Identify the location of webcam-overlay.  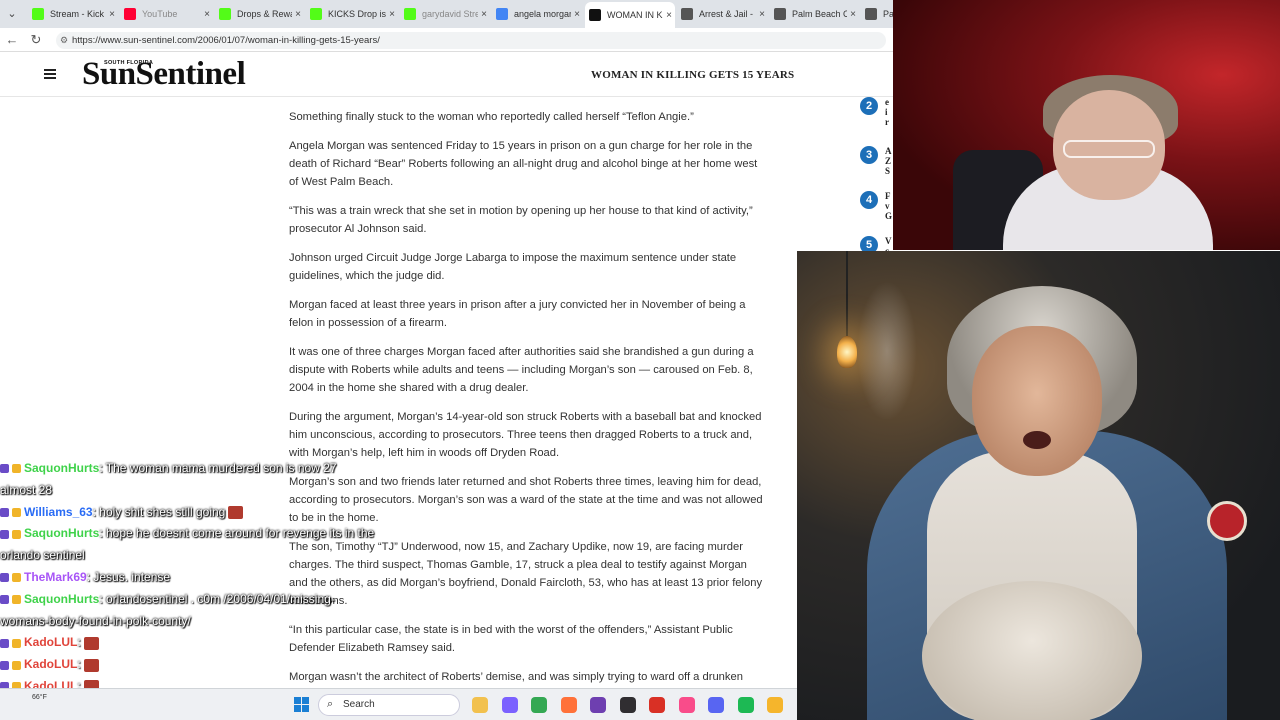
(1086, 125).